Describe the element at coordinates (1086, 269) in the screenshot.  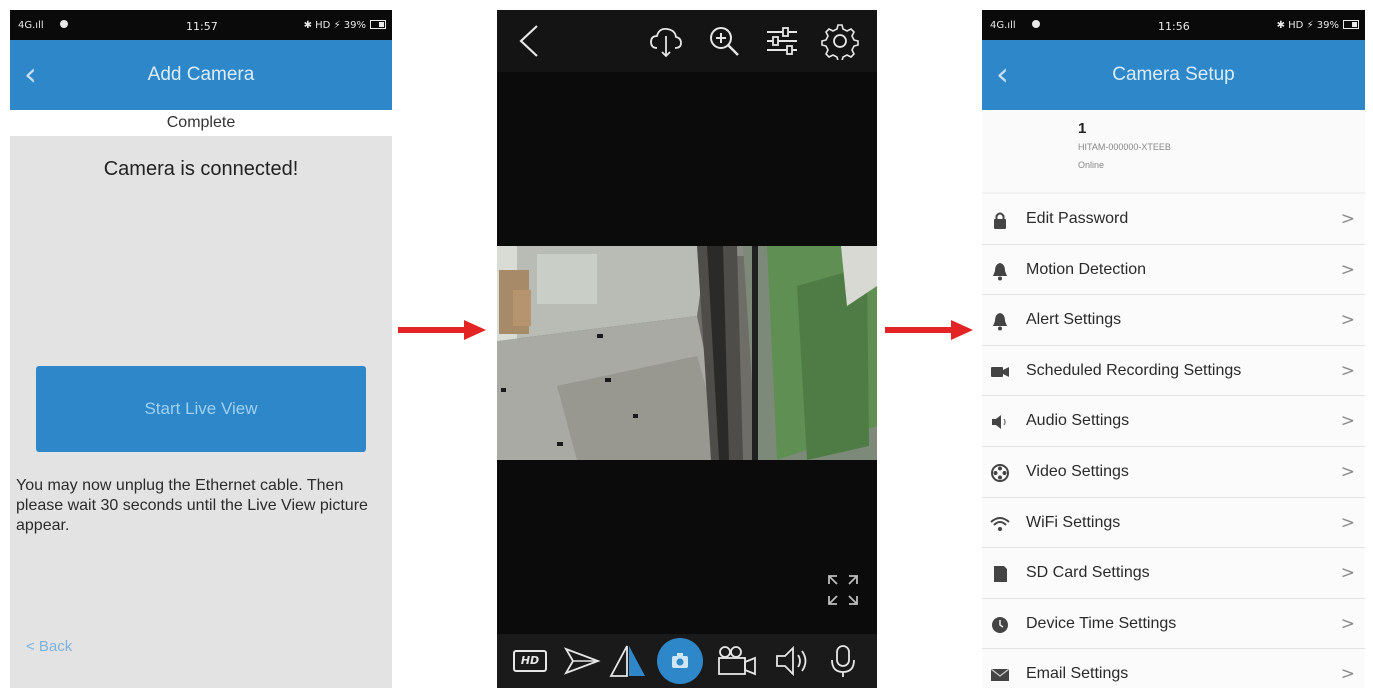
I see `menu-item-label: Motion Detection` at that location.